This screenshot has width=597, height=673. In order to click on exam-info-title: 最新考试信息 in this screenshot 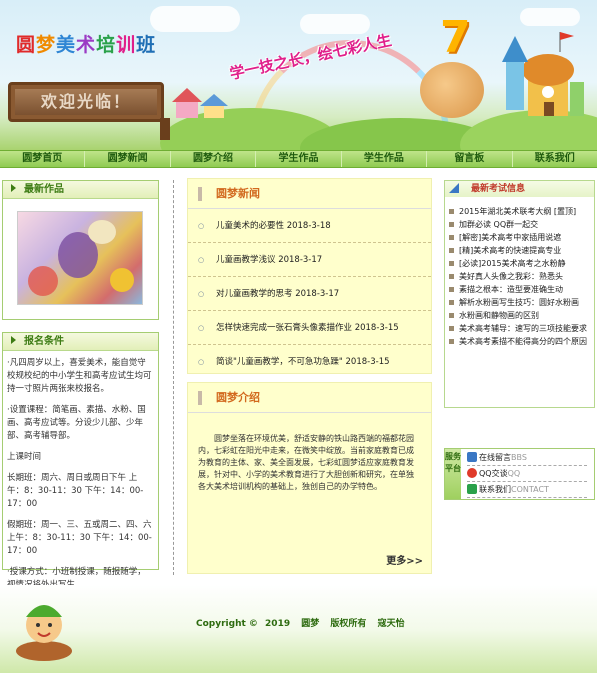, I will do `click(519, 189)`.